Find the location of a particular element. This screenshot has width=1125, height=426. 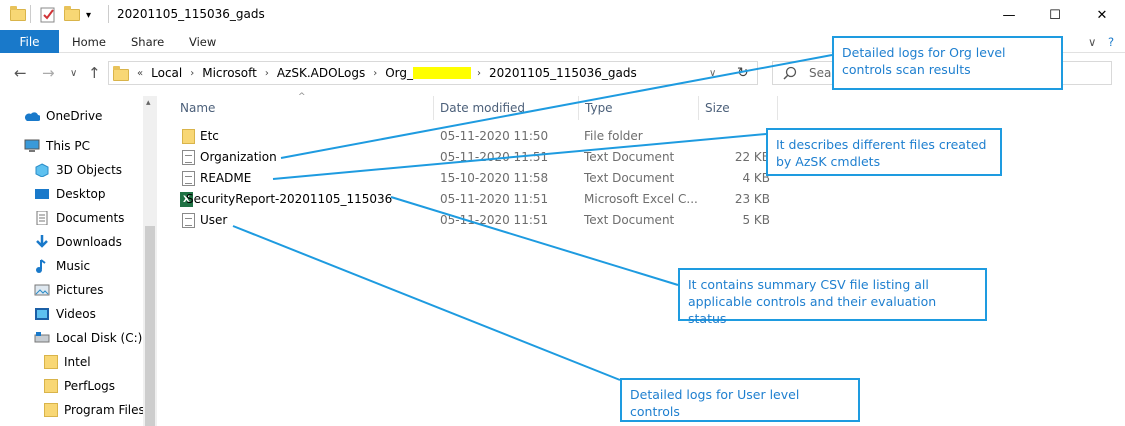

column-header-date: Date modified is located at coordinates (482, 108).